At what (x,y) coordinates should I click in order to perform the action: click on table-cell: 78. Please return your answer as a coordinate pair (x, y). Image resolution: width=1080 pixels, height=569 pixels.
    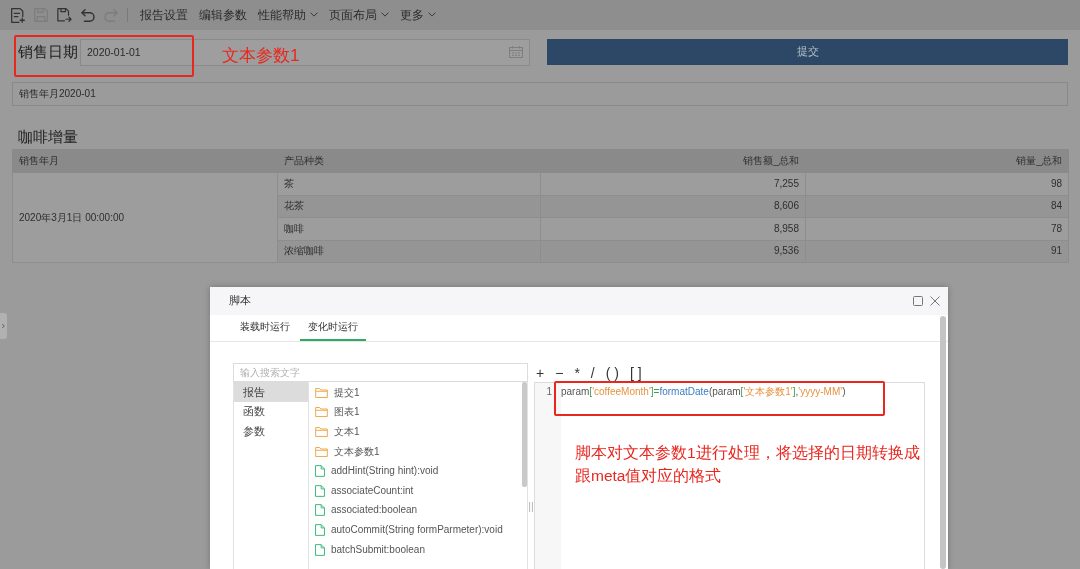
    Looking at the image, I should click on (937, 228).